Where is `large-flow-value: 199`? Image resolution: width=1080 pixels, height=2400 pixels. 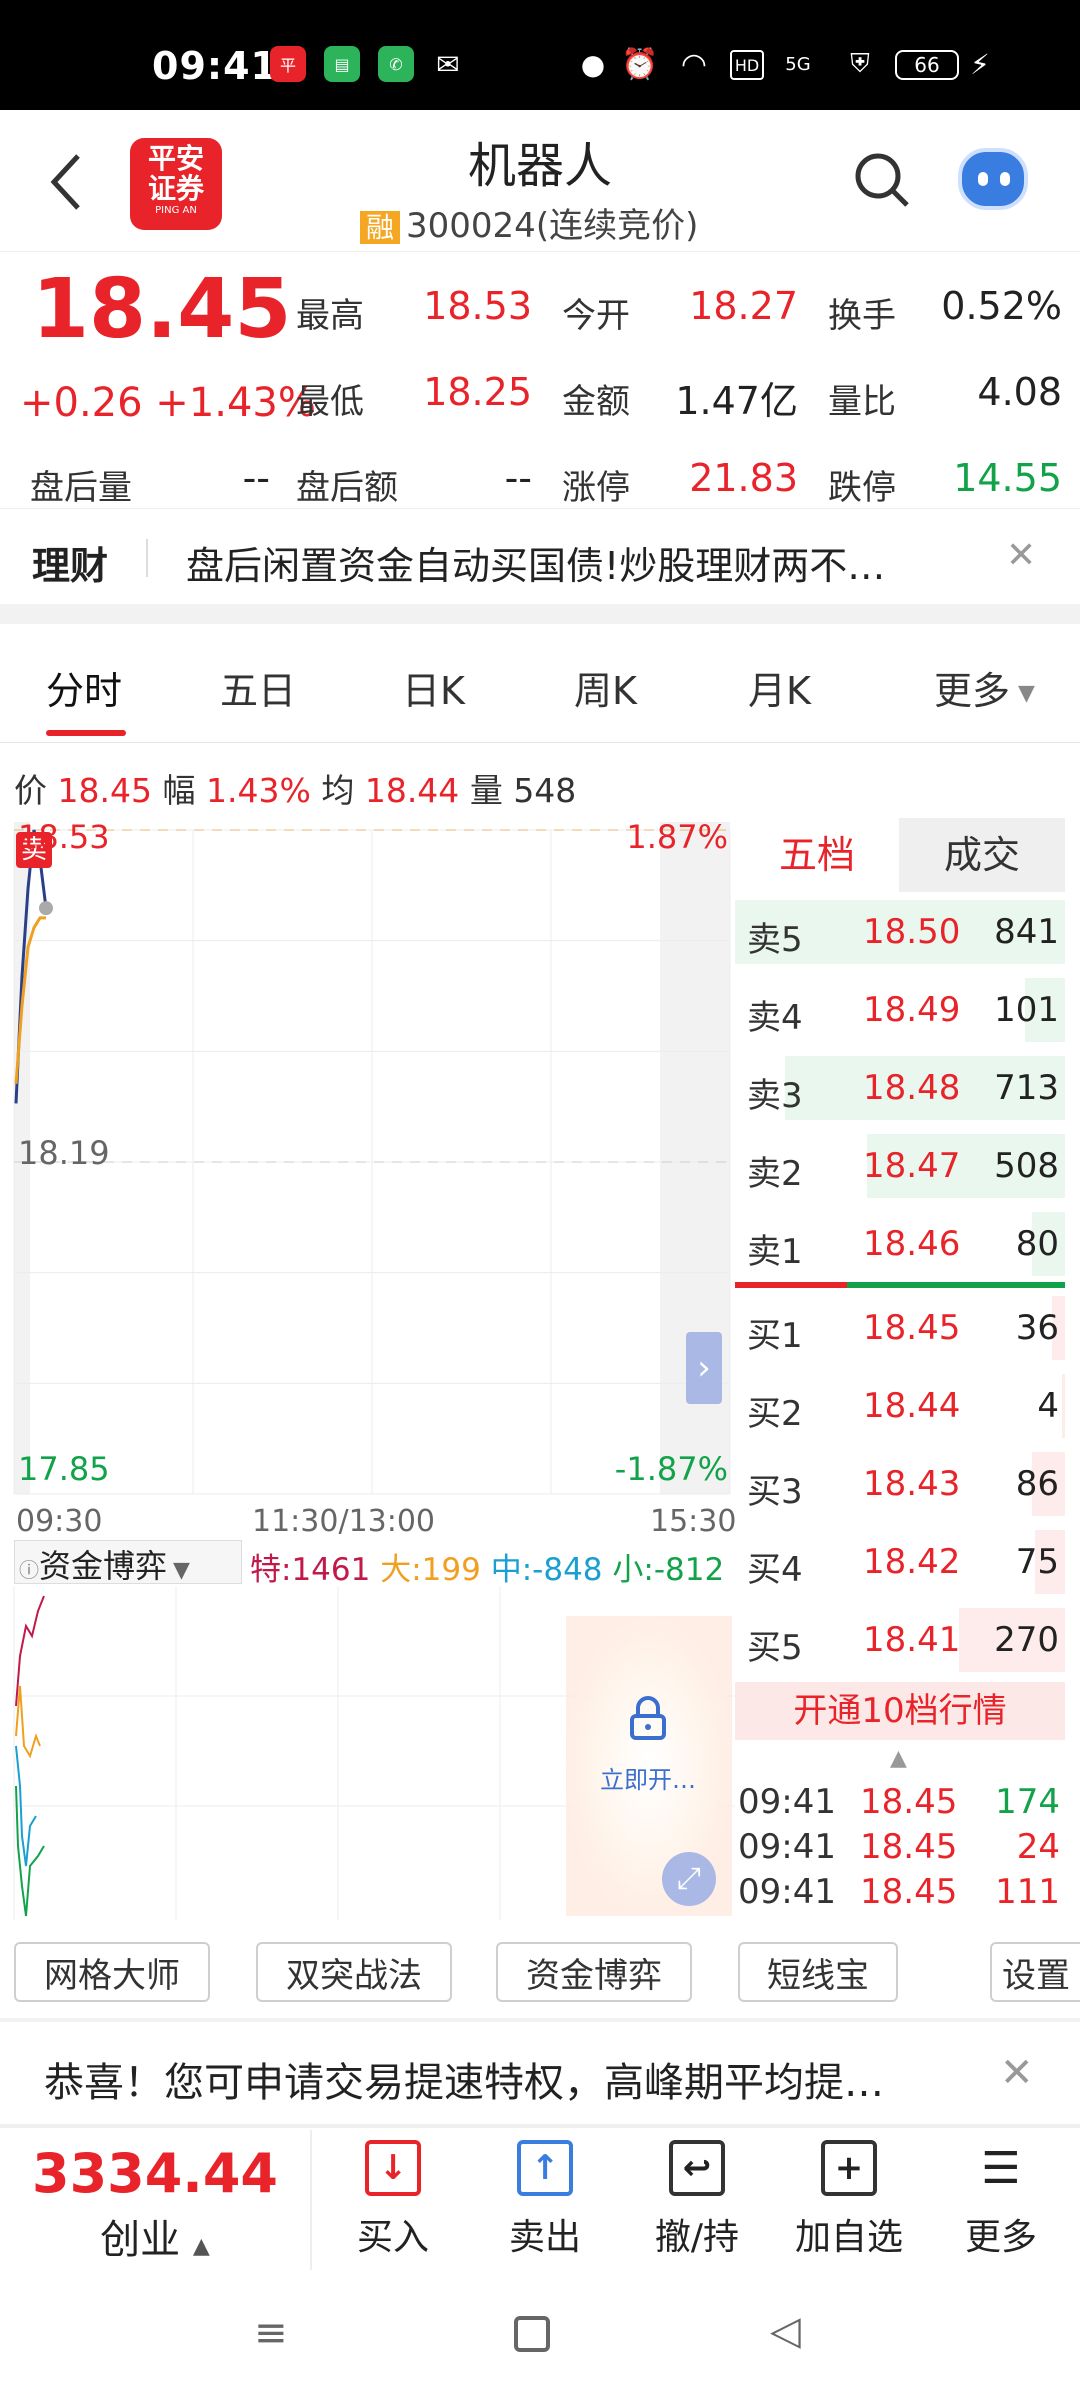 large-flow-value: 199 is located at coordinates (451, 1570).